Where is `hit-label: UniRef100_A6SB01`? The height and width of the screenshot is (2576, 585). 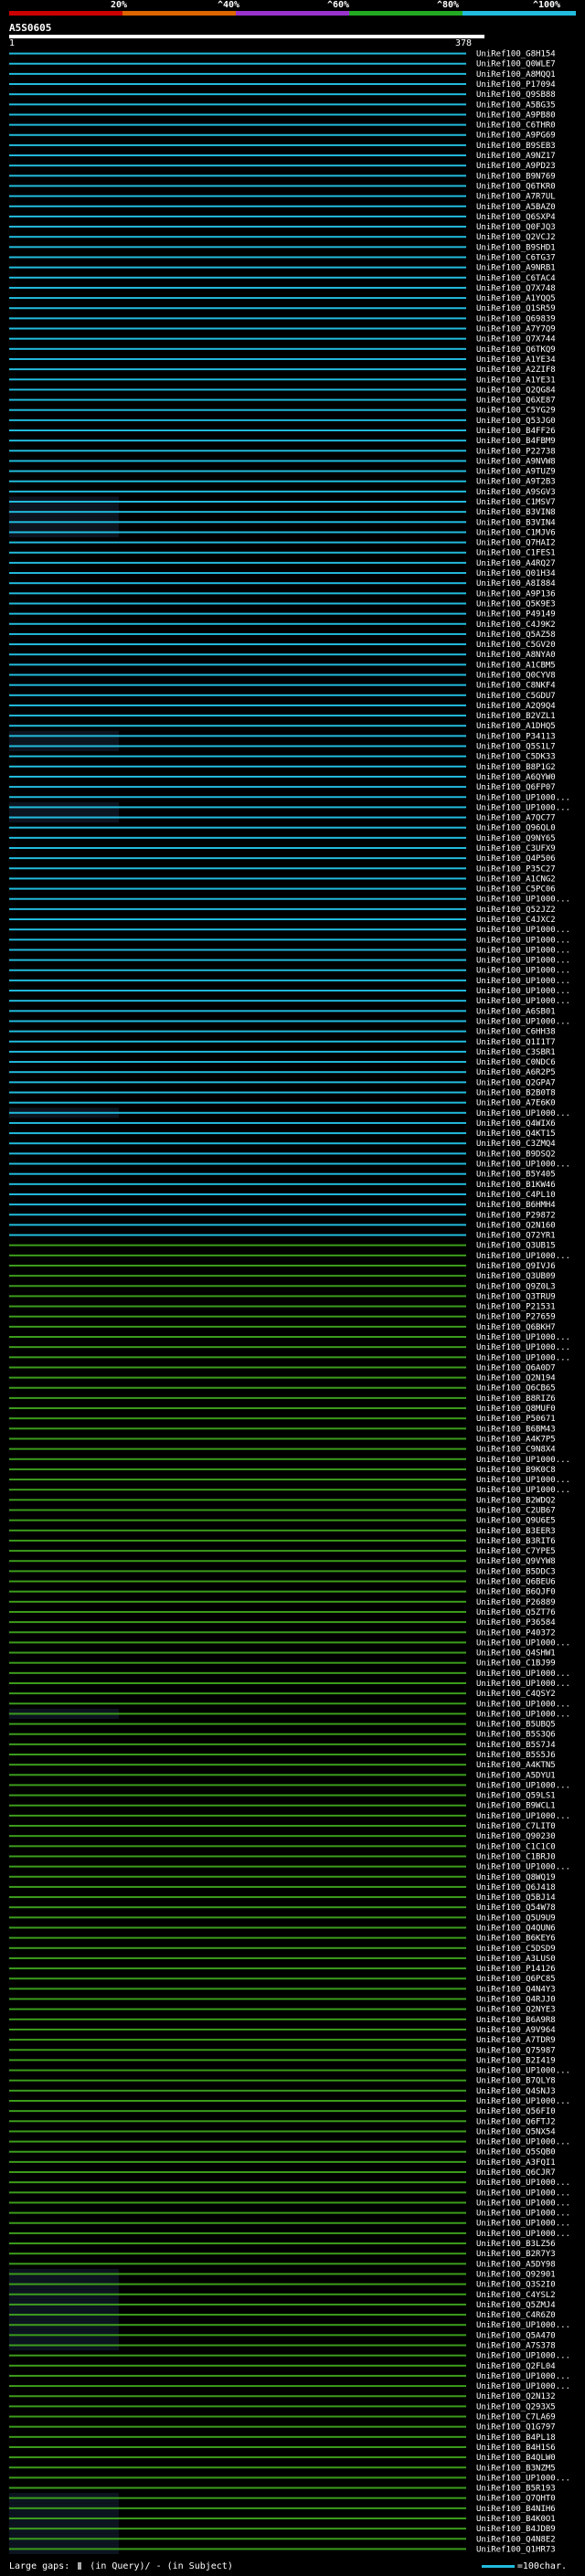
hit-label: UniRef100_A6SB01 is located at coordinates (516, 1011).